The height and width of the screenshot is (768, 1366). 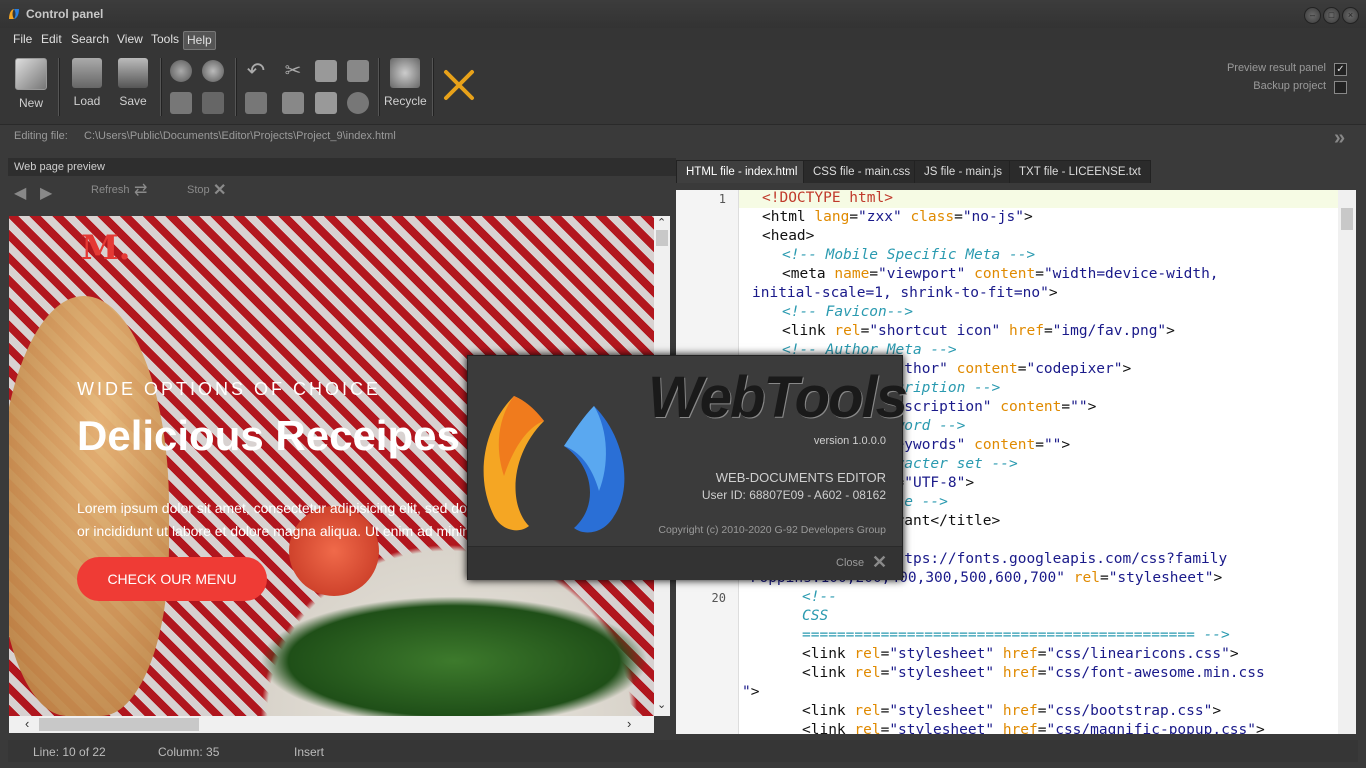 I want to click on preview-result-checkbox: ✓, so click(x=1340, y=69).